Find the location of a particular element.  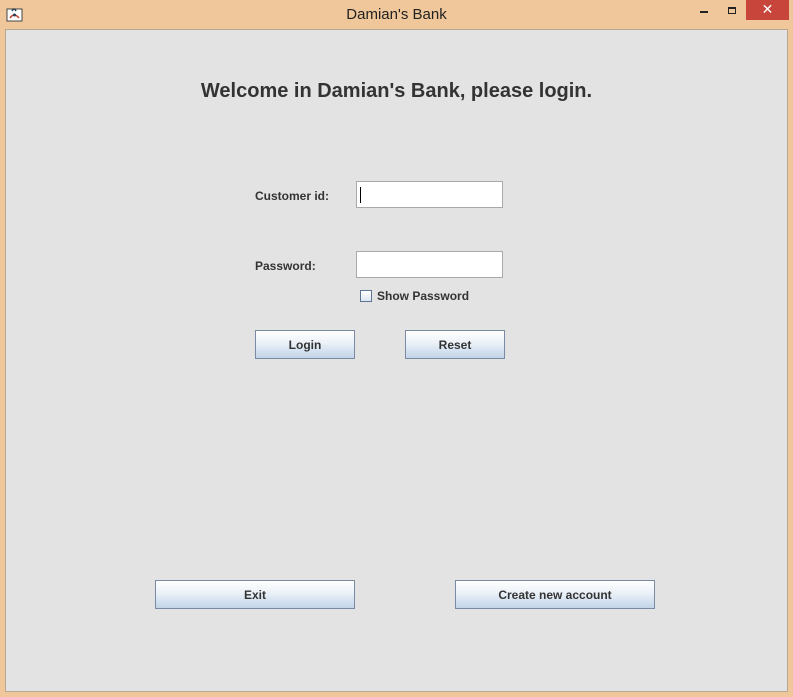

customer-id-label: Customer id: is located at coordinates (292, 196).